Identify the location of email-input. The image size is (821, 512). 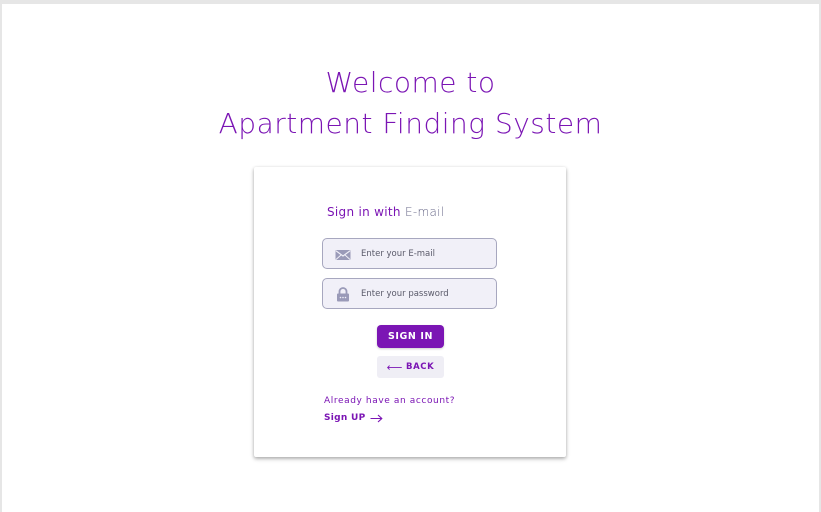
(425, 253).